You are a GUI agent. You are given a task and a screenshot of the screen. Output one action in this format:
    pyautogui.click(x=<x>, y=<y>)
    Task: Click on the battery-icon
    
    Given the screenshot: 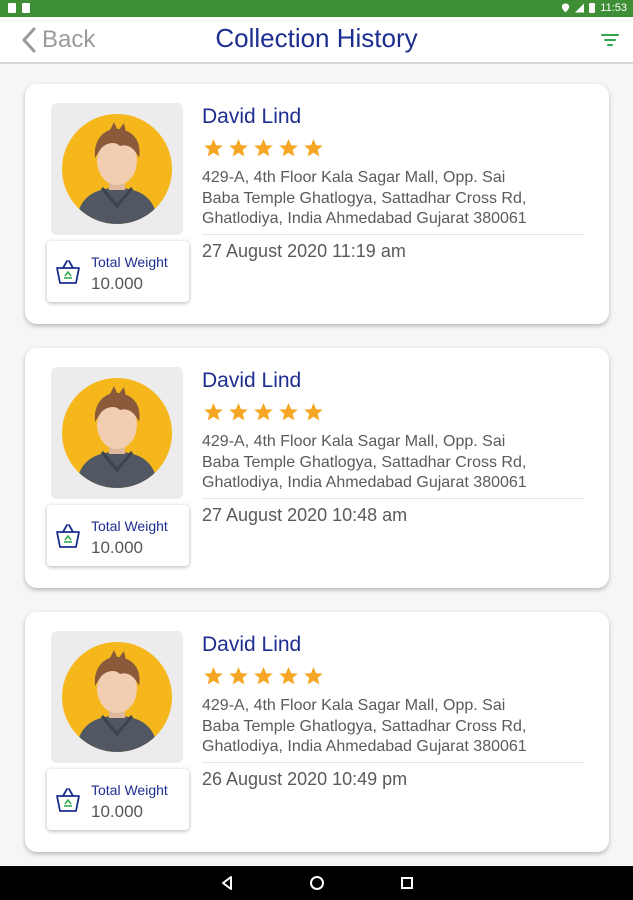 What is the action you would take?
    pyautogui.click(x=592, y=8)
    